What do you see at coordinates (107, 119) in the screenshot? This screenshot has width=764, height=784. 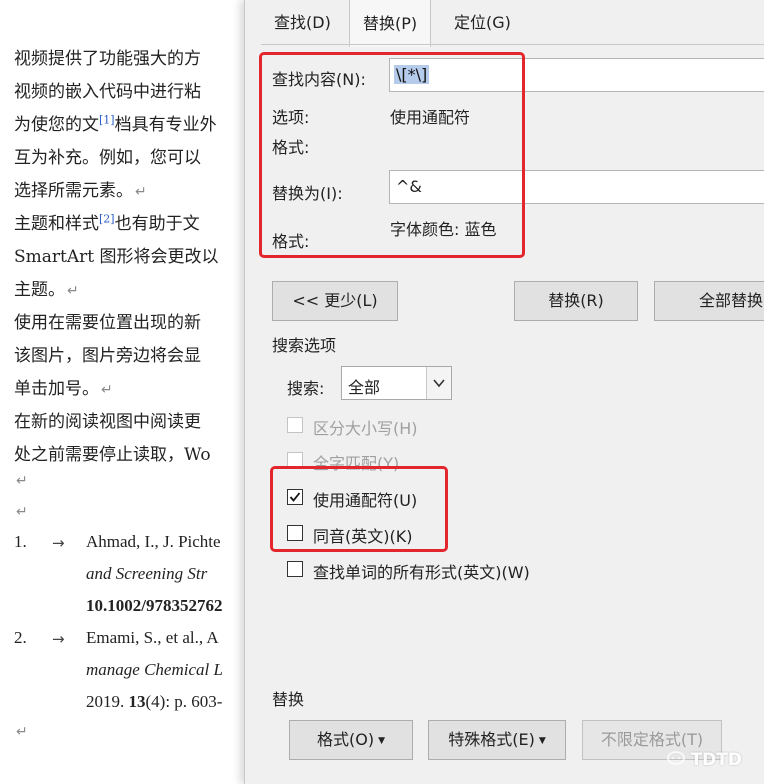 I see `footnote-ref: [1]` at bounding box center [107, 119].